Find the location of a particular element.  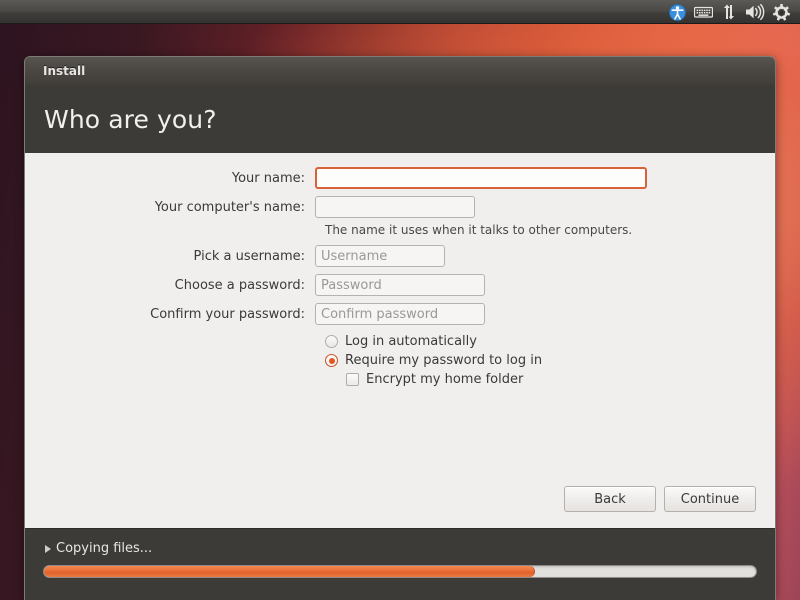

password-label: Choose a password: is located at coordinates (239, 285).